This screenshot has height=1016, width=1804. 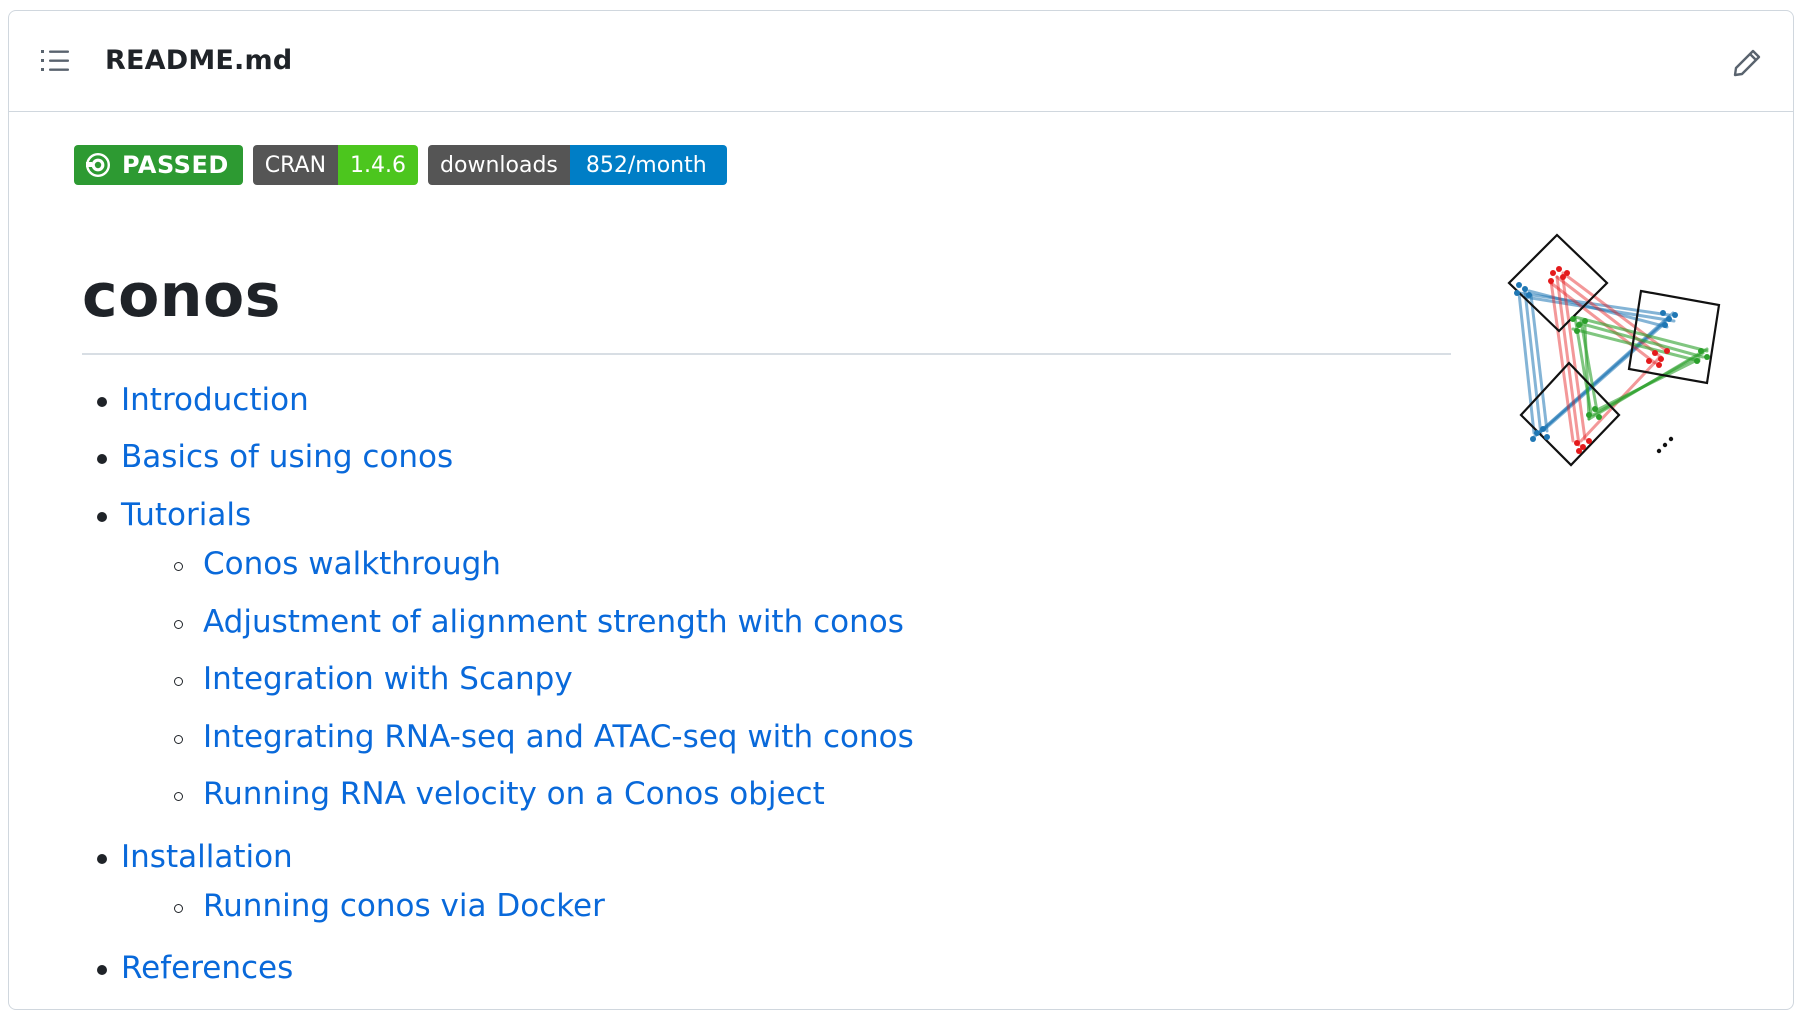 I want to click on title-divider, so click(x=766, y=354).